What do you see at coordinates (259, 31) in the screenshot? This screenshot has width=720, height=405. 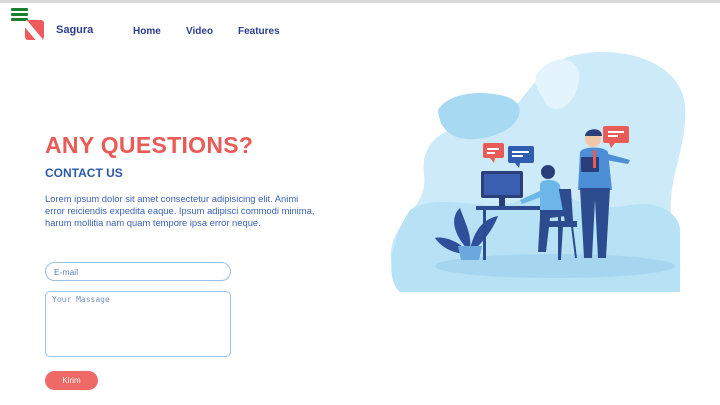 I see `nav-features: Features` at bounding box center [259, 31].